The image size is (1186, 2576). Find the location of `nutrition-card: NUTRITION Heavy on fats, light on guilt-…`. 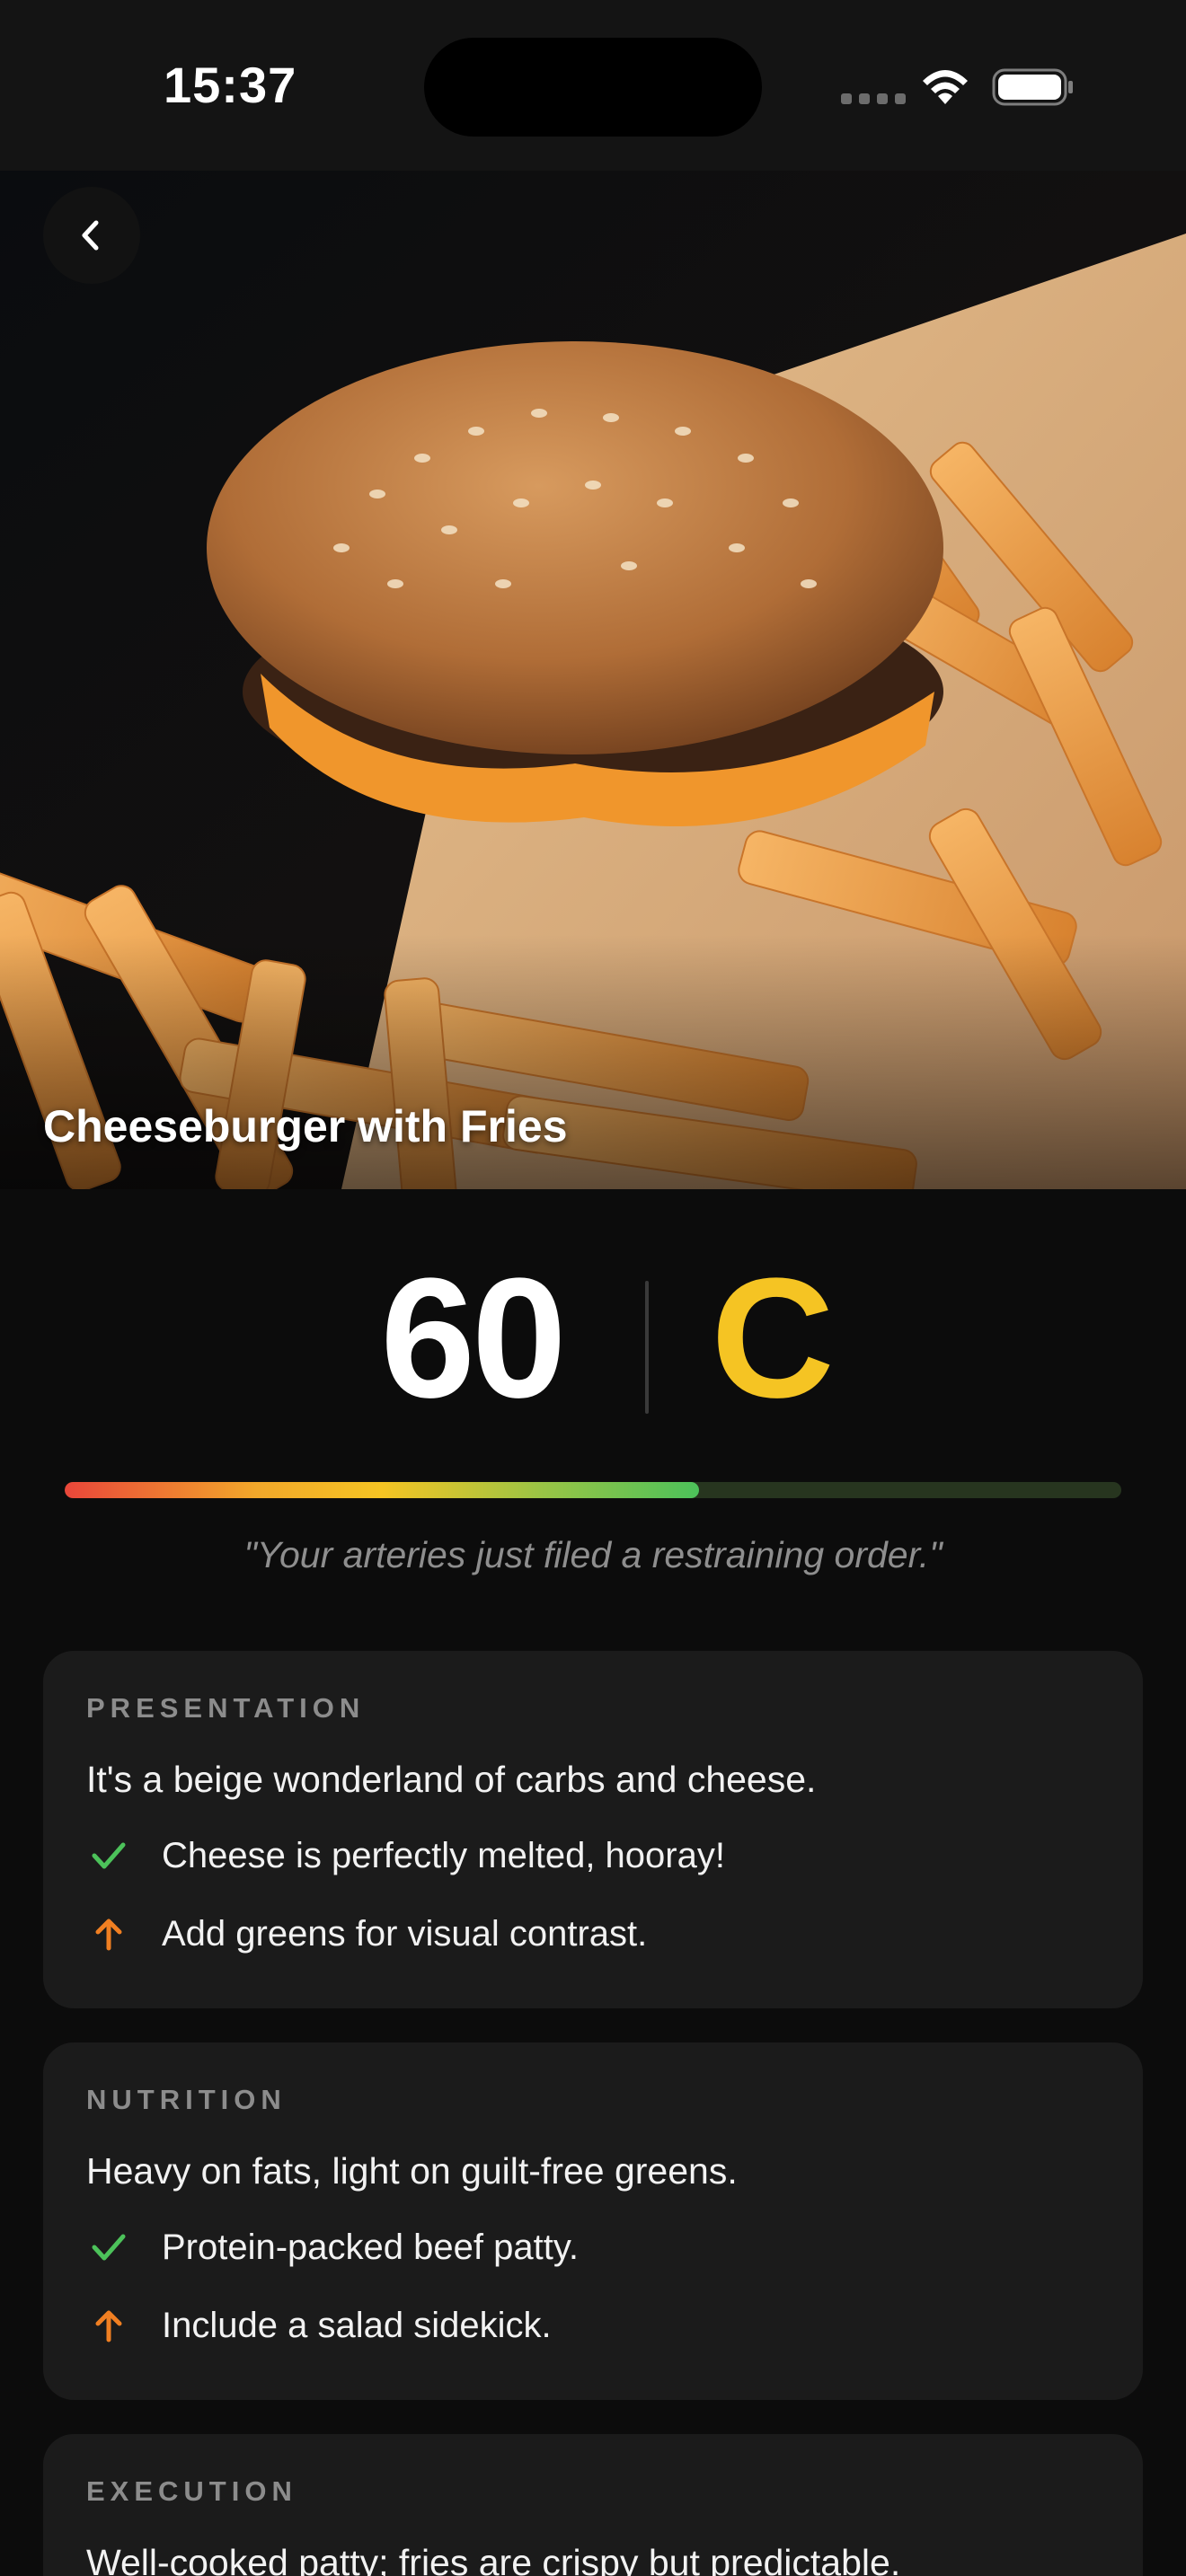

nutrition-card: NUTRITION Heavy on fats, light on guilt-… is located at coordinates (593, 2221).